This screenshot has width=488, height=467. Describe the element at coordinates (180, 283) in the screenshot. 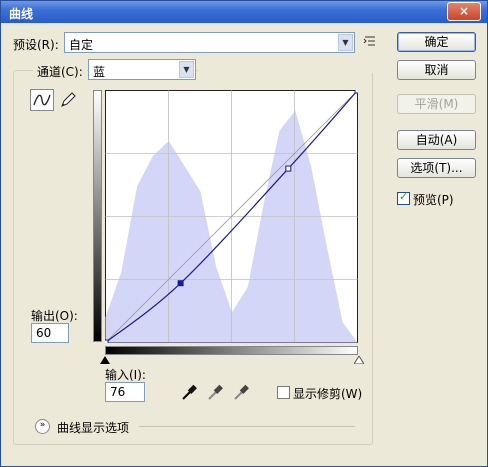

I see `selected-curve-point` at that location.